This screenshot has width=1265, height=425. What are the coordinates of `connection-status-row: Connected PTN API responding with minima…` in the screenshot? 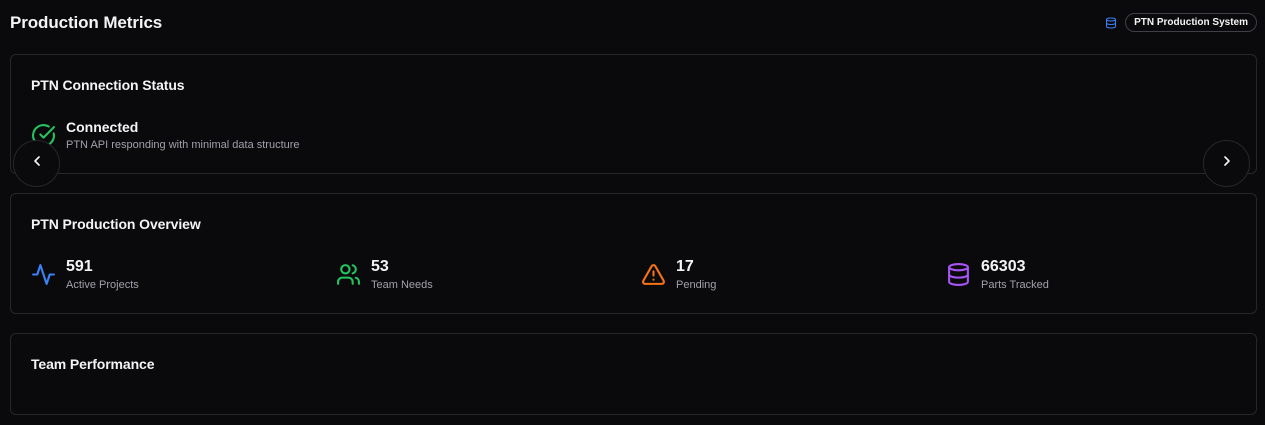 It's located at (165, 135).